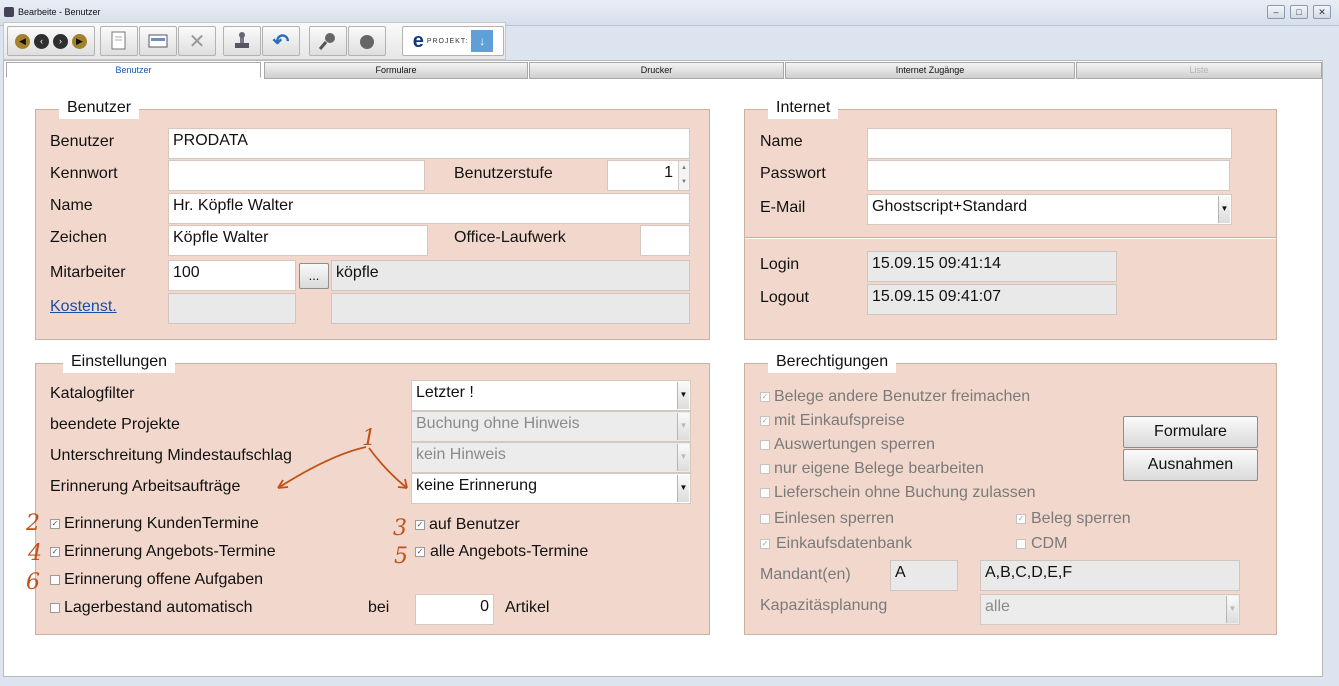  Describe the element at coordinates (34, 553) in the screenshot. I see `annotation-4: 4` at that location.